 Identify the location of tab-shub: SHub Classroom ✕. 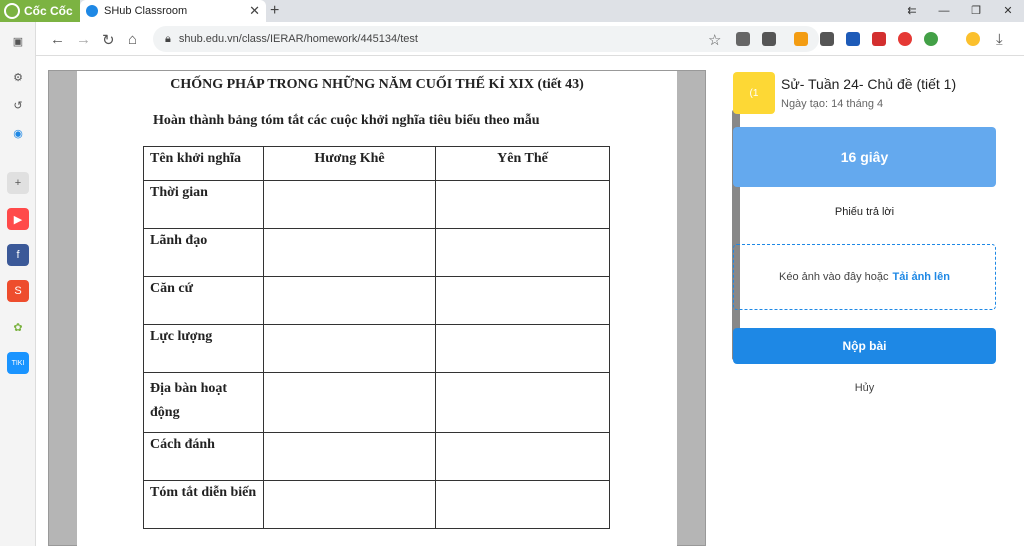
(173, 11).